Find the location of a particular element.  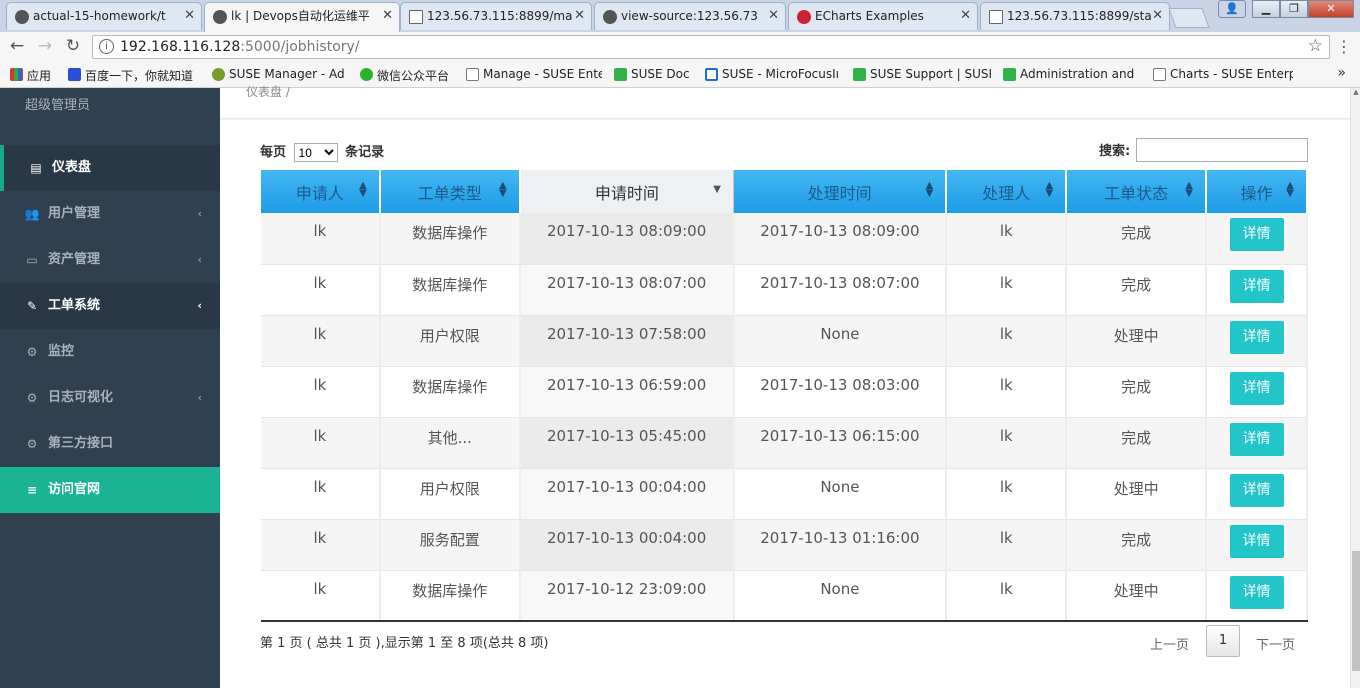

browser-tab-2: lk | Devops自动化运维平 ✕ is located at coordinates (302, 17).